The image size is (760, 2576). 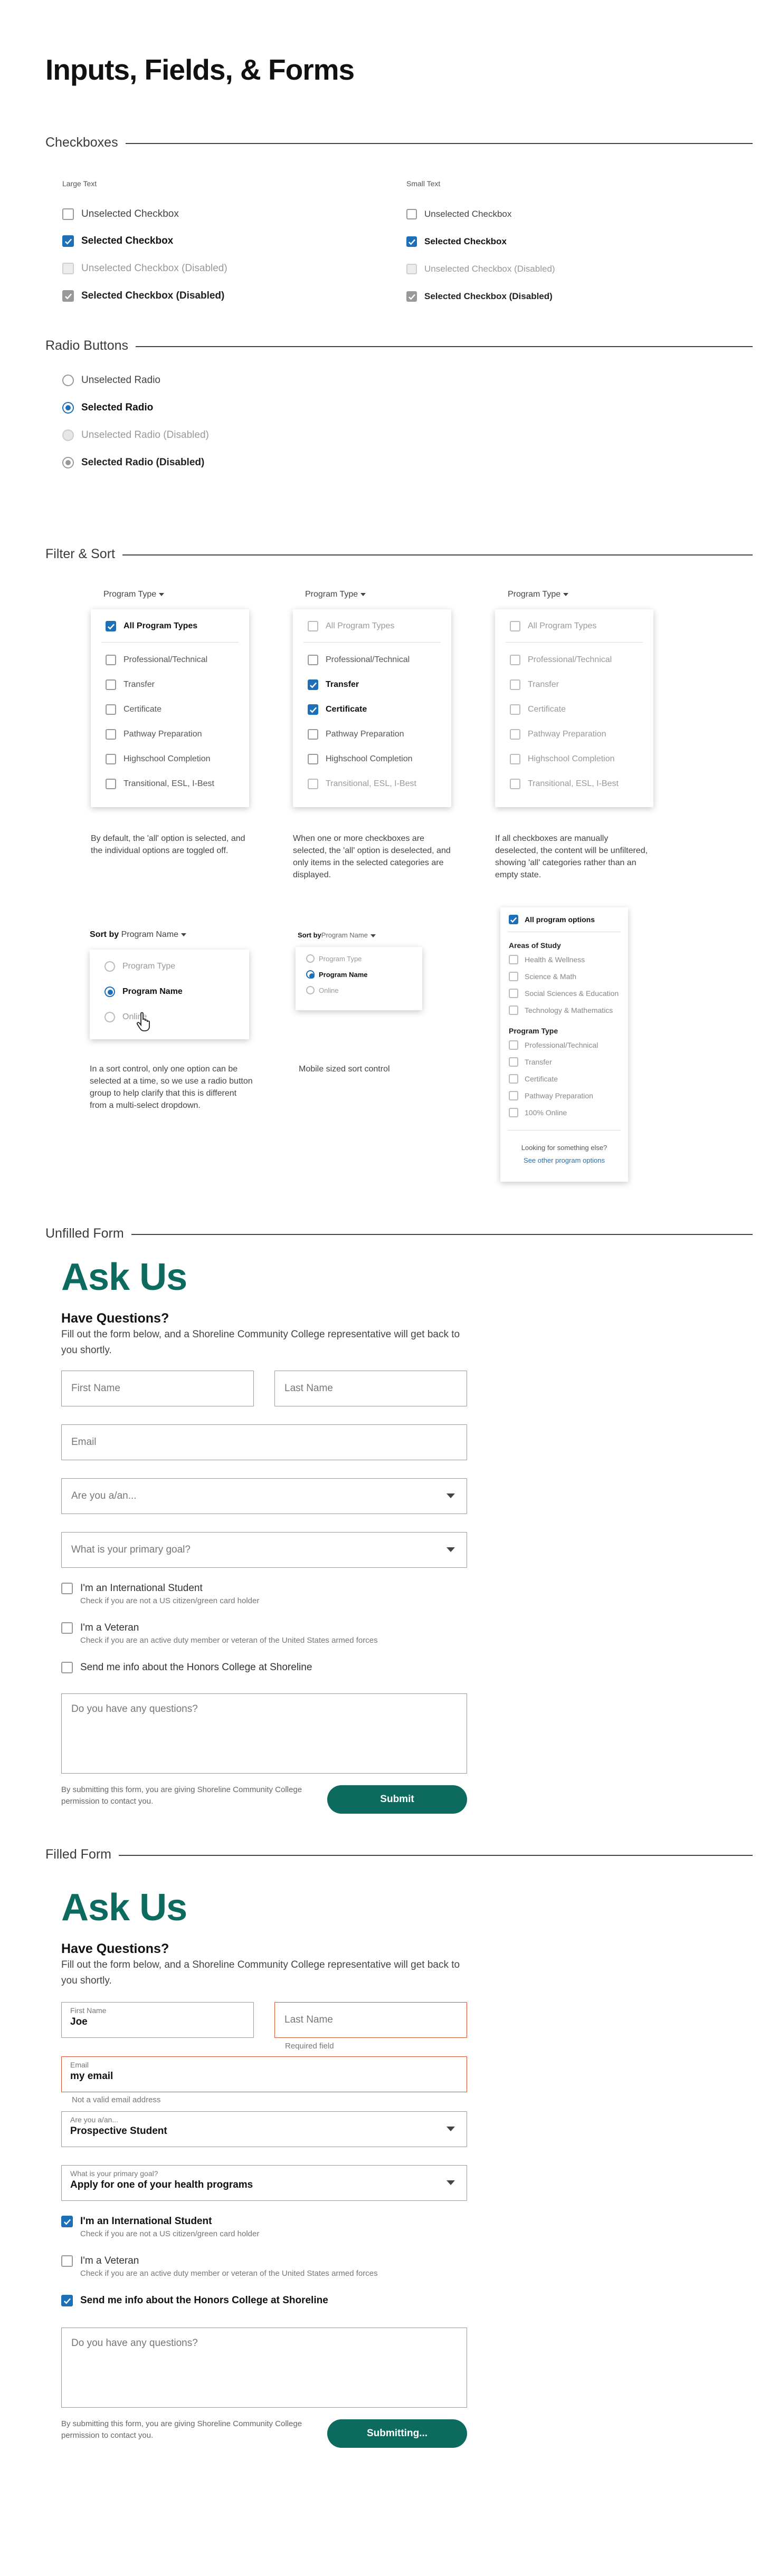 What do you see at coordinates (264, 1442) in the screenshot?
I see `email-input: Email` at bounding box center [264, 1442].